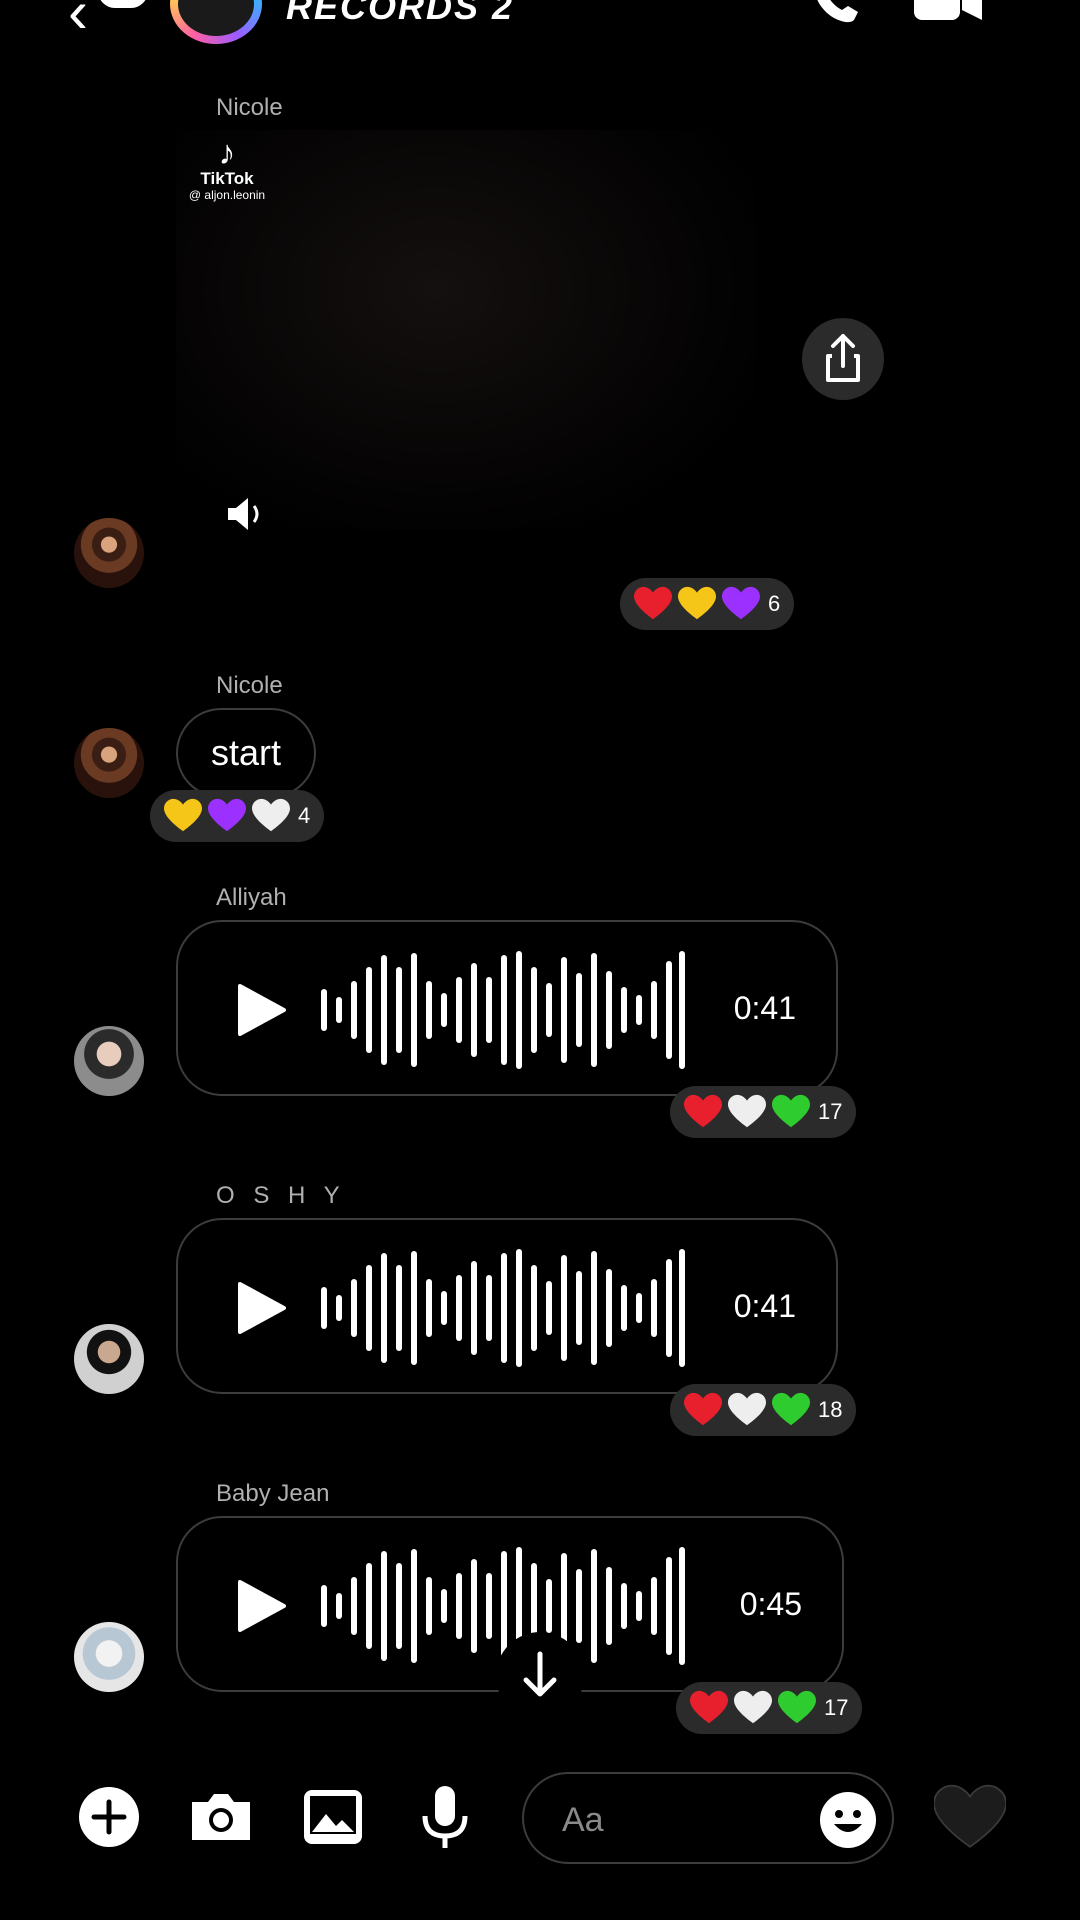  Describe the element at coordinates (105, 21) in the screenshot. I see `back-button: ‹ 13` at that location.